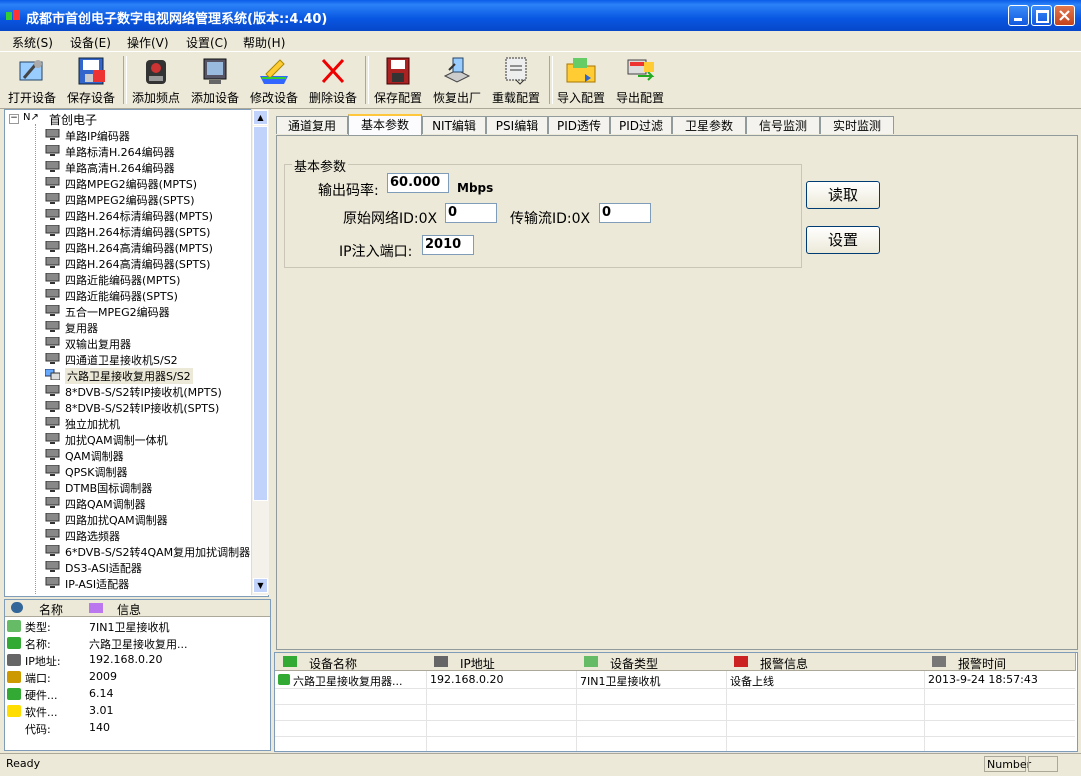 This screenshot has height=776, width=1081. I want to click on tab-7: 信号监测, so click(783, 125).